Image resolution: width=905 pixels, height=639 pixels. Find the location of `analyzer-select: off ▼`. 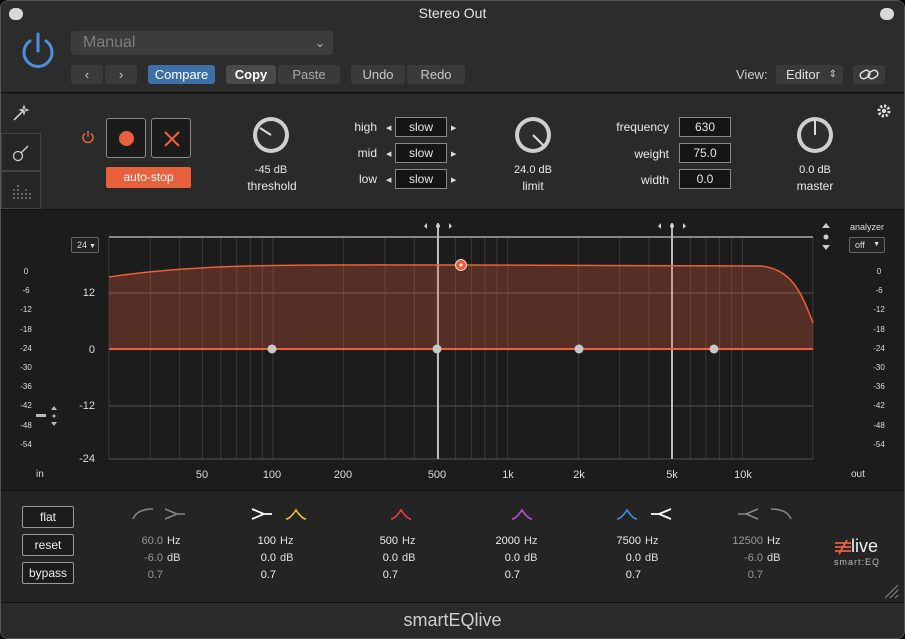

analyzer-select: off ▼ is located at coordinates (867, 245).